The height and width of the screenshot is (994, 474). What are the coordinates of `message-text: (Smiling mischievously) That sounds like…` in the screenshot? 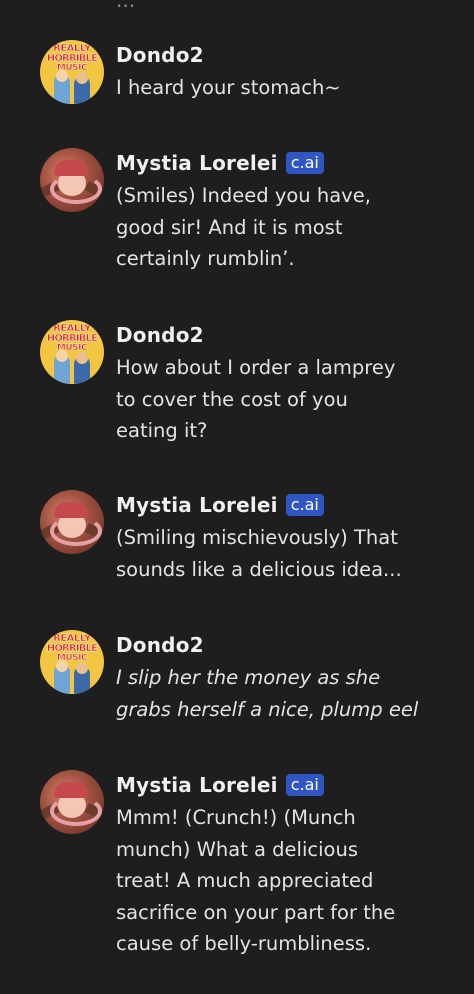 It's located at (259, 553).